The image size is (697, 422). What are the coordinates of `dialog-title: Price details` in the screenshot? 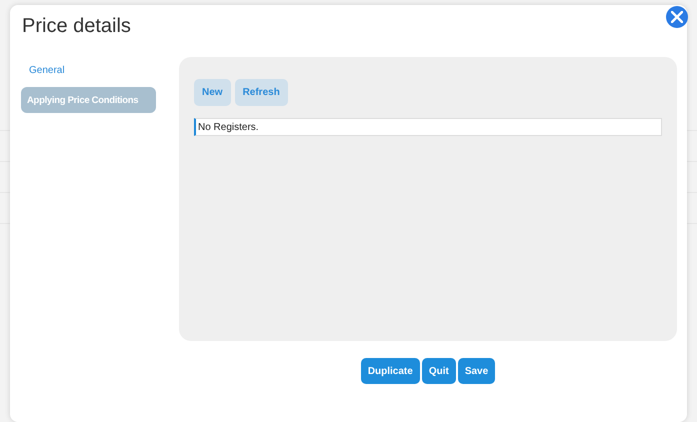 It's located at (76, 26).